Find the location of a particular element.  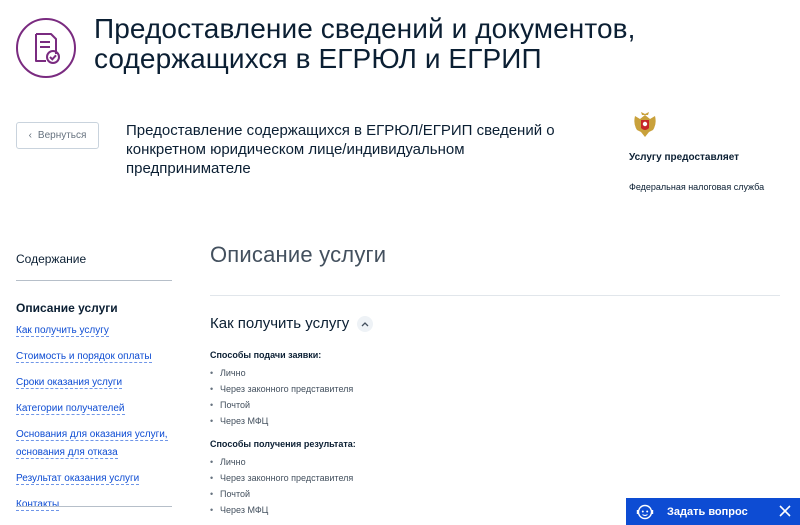

toc-link-result: Результат оказания услуги is located at coordinates (78, 479).